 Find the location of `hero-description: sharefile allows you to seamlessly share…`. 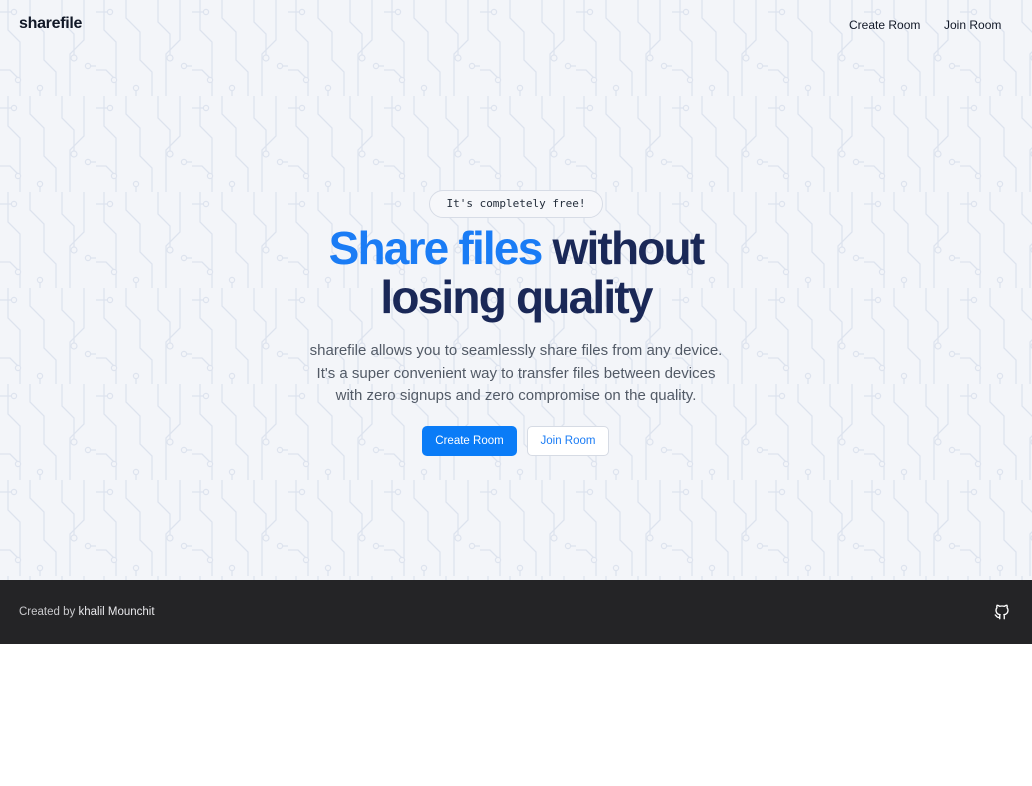

hero-description: sharefile allows you to seamlessly share… is located at coordinates (516, 374).